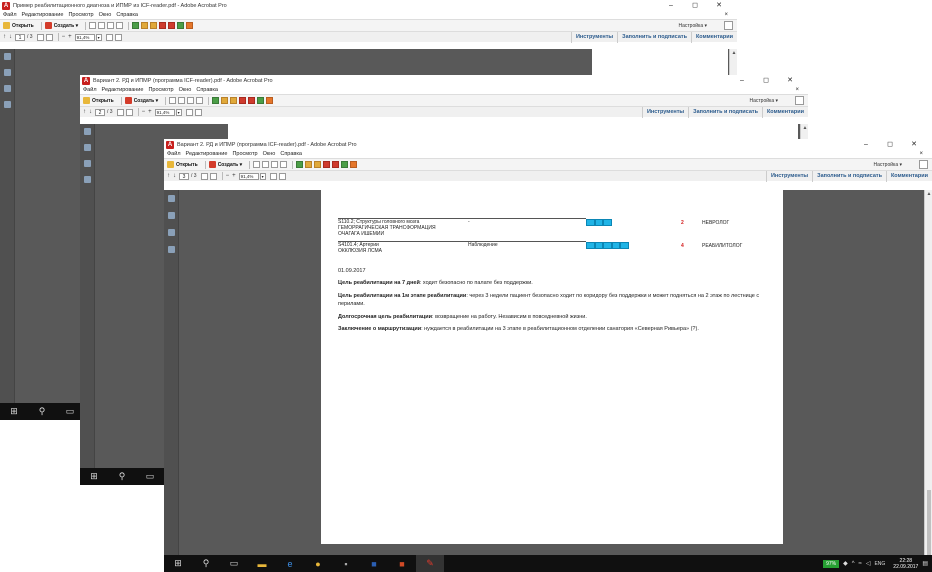 Image resolution: width=932 pixels, height=572 pixels. Describe the element at coordinates (160, 90) in the screenshot. I see `menu-view: Просмотр` at that location.